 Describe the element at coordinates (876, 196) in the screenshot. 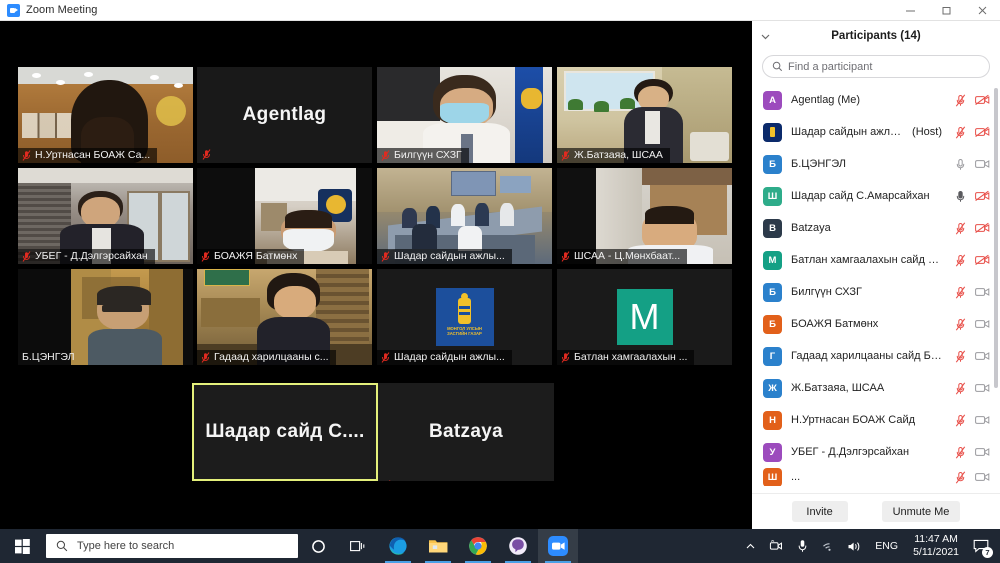

I see `list-item: Ш Шадар сайд С.Амарсайхан` at that location.